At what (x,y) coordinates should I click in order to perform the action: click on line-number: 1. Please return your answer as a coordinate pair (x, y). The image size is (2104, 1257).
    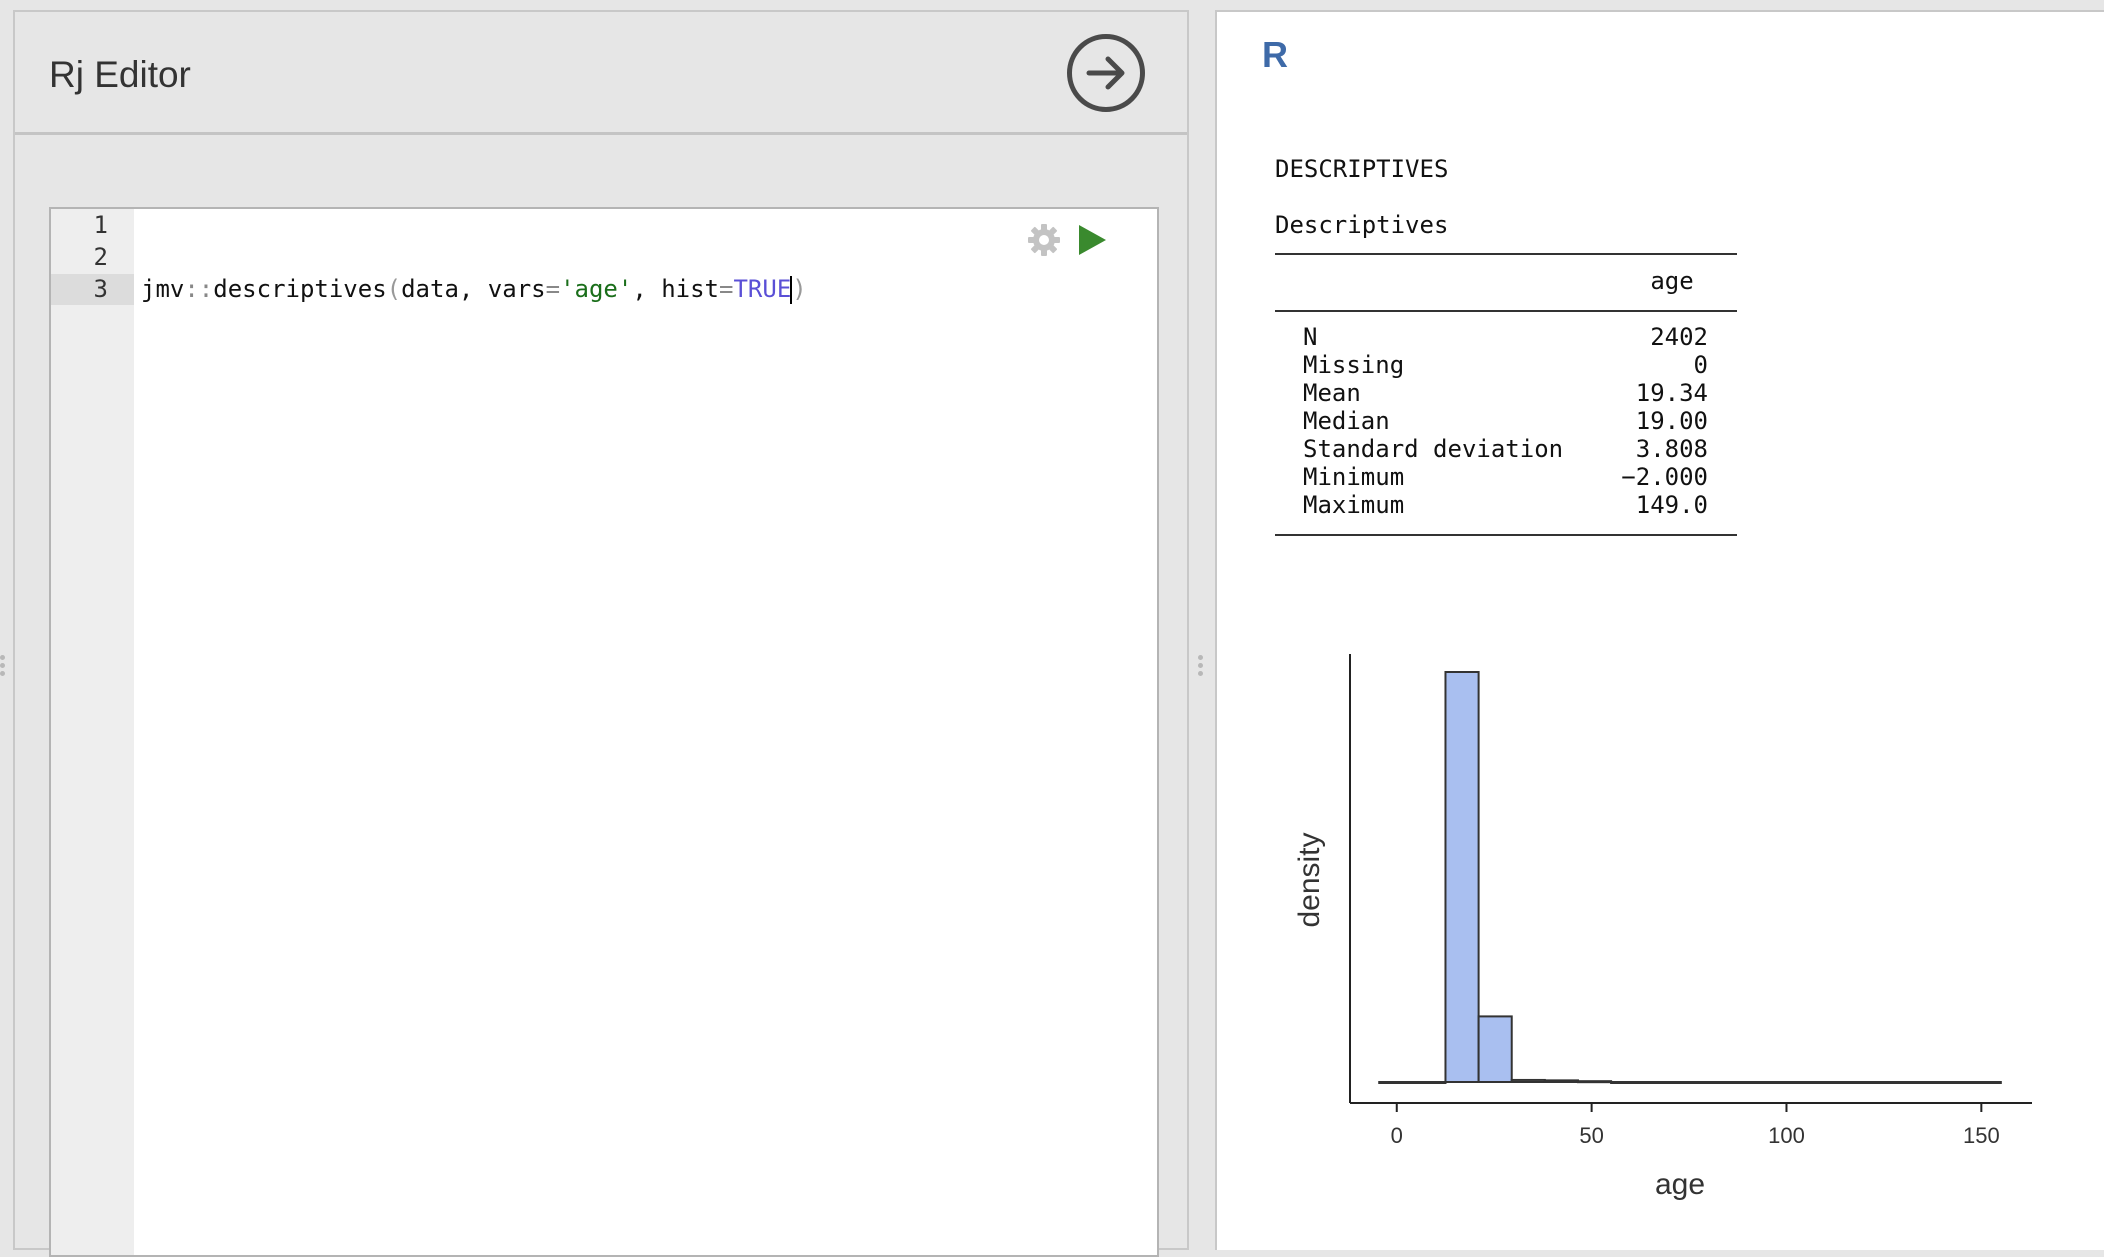
    Looking at the image, I should click on (100, 225).